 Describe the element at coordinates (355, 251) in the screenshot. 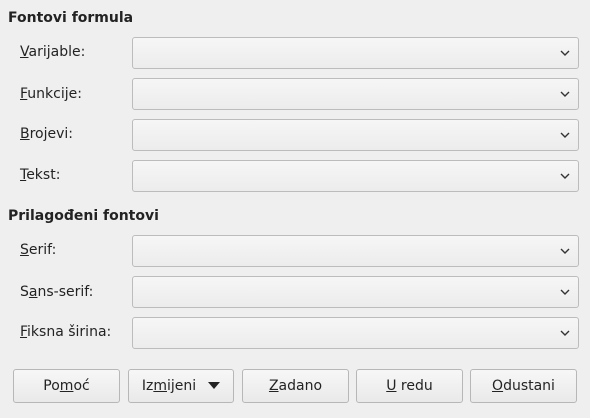

I see `serif-font-select` at that location.